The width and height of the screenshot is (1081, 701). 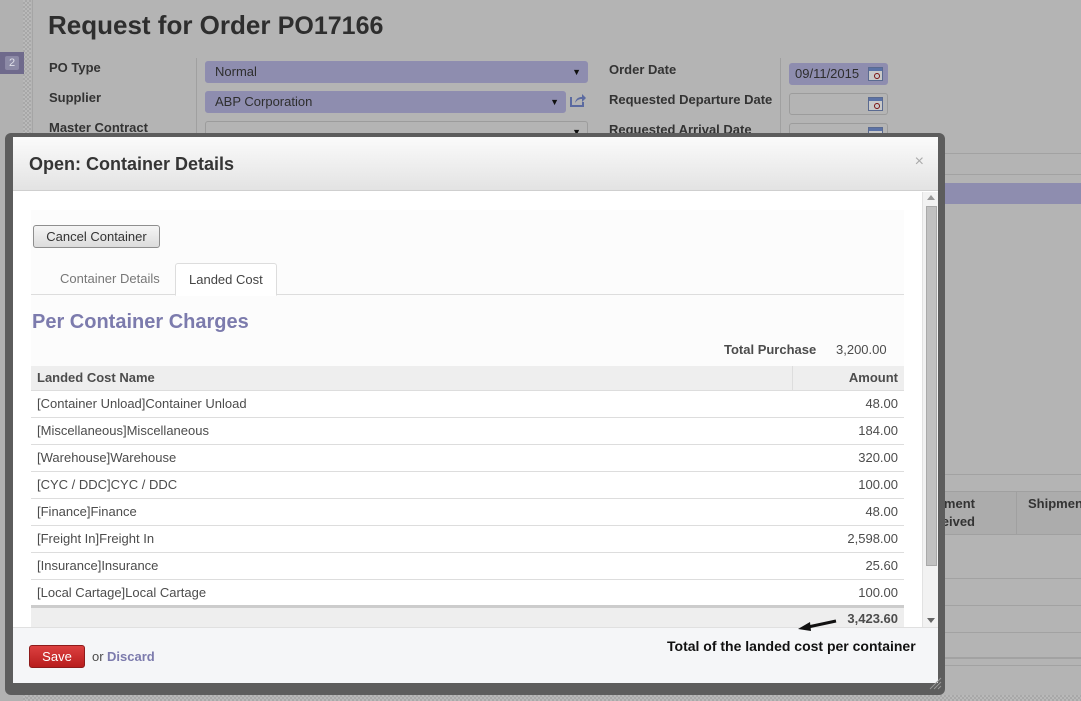 I want to click on dialog-title: Open: Container Details, so click(x=132, y=164).